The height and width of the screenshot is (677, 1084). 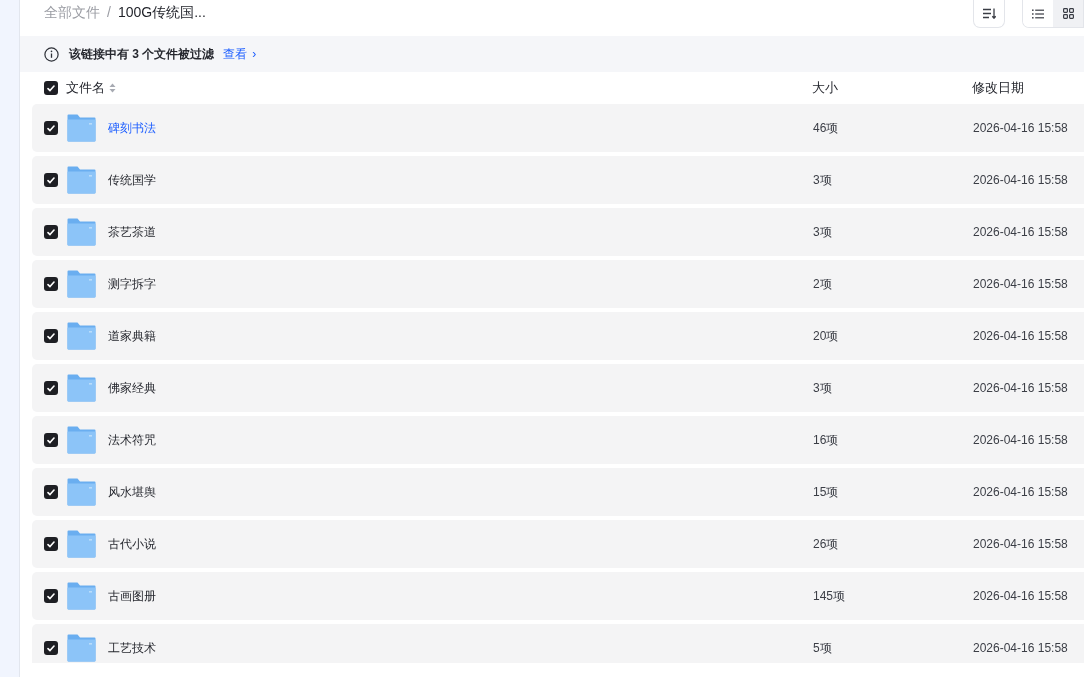 What do you see at coordinates (132, 544) in the screenshot?
I see `folder-name: 古代小说` at bounding box center [132, 544].